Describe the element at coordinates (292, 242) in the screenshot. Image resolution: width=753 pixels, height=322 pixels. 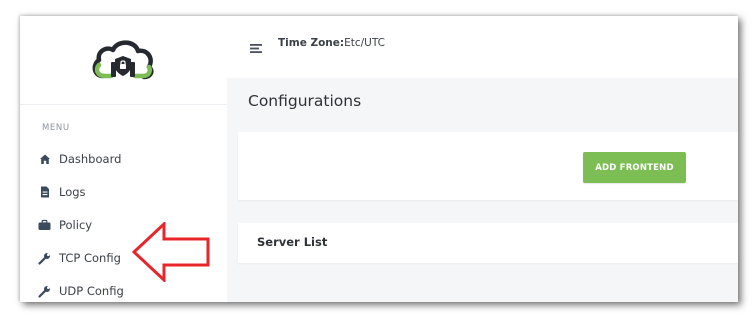
I see `server-list-title: Server List` at that location.